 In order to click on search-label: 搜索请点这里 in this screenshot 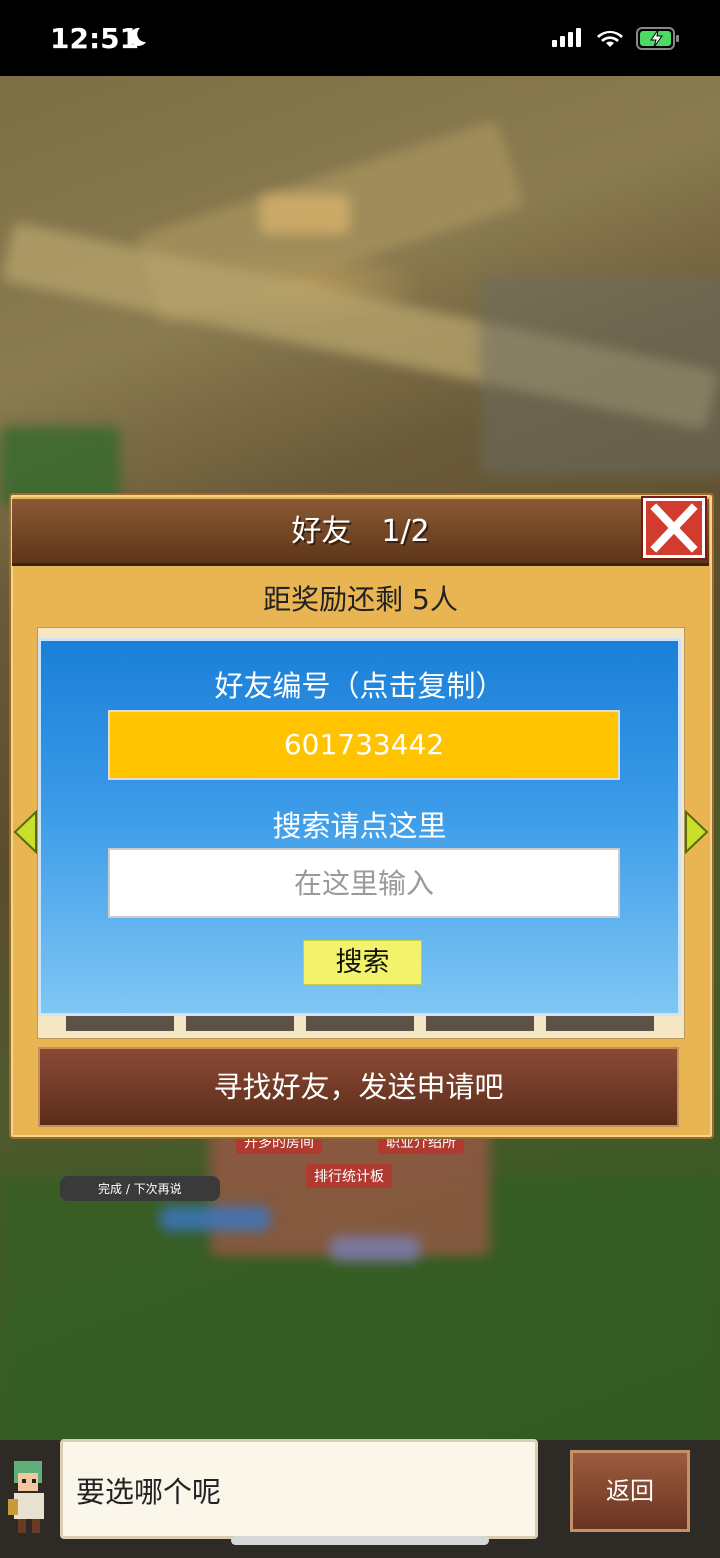, I will do `click(359, 826)`.